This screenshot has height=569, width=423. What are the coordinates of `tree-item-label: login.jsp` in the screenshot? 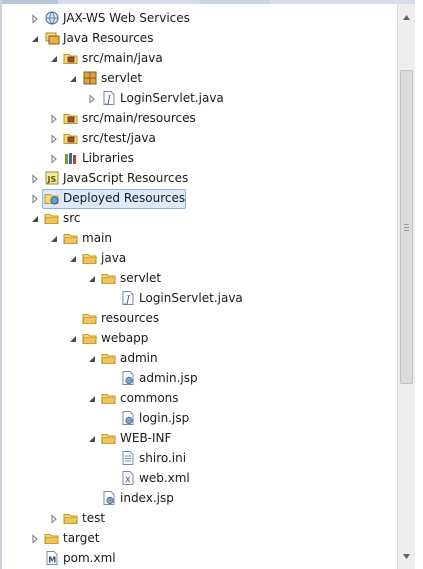 It's located at (164, 418).